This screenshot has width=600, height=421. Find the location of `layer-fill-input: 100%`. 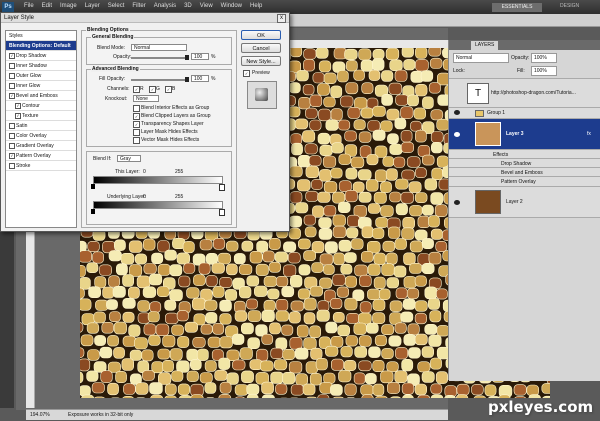

layer-fill-input: 100% is located at coordinates (544, 71).